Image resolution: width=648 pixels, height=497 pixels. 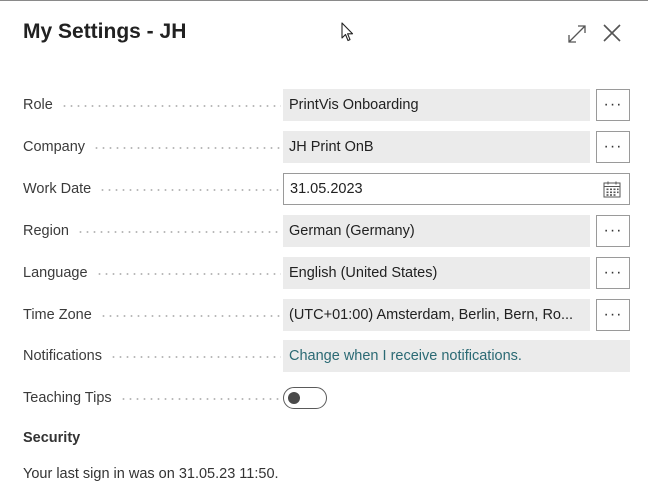 I want to click on language-row: Language English (United States) ···, so click(x=326, y=273).